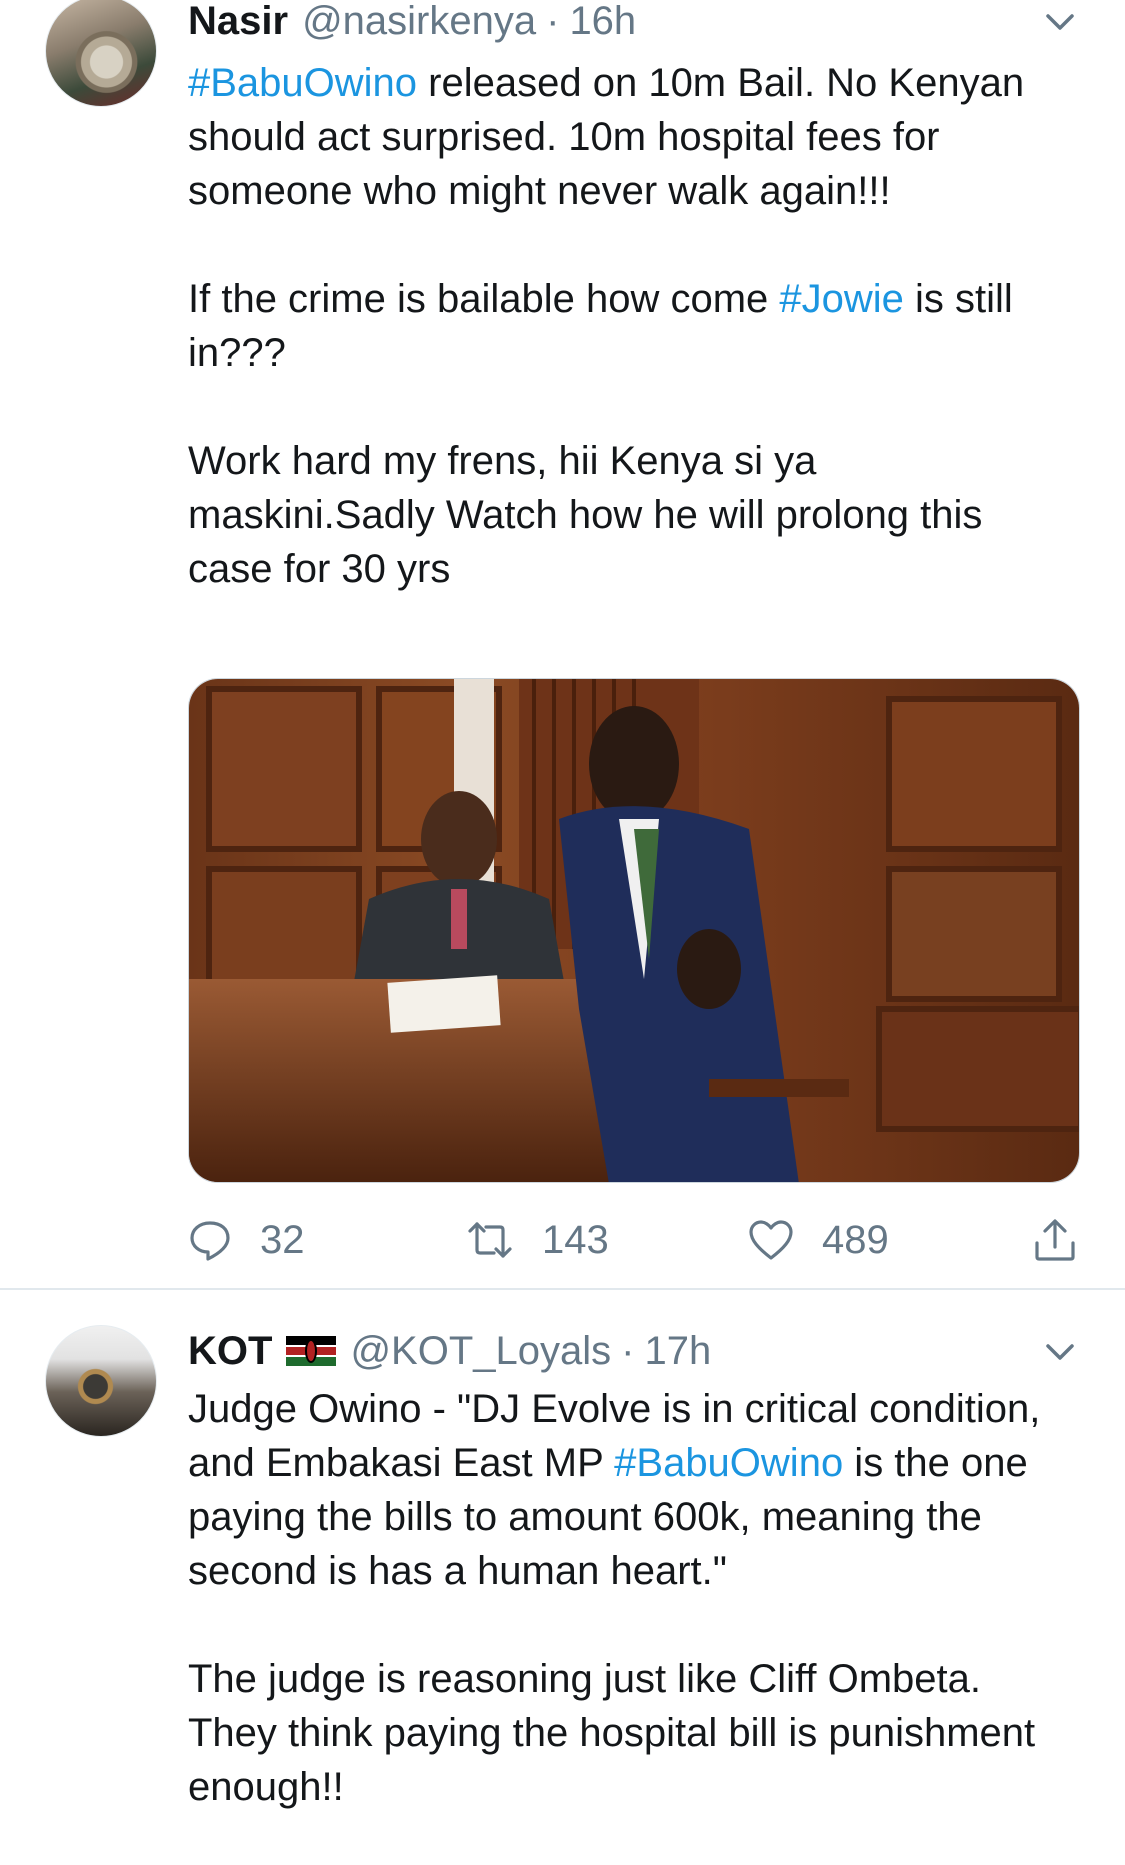 This screenshot has height=1865, width=1125. What do you see at coordinates (230, 1351) in the screenshot?
I see `display-name: KOT` at bounding box center [230, 1351].